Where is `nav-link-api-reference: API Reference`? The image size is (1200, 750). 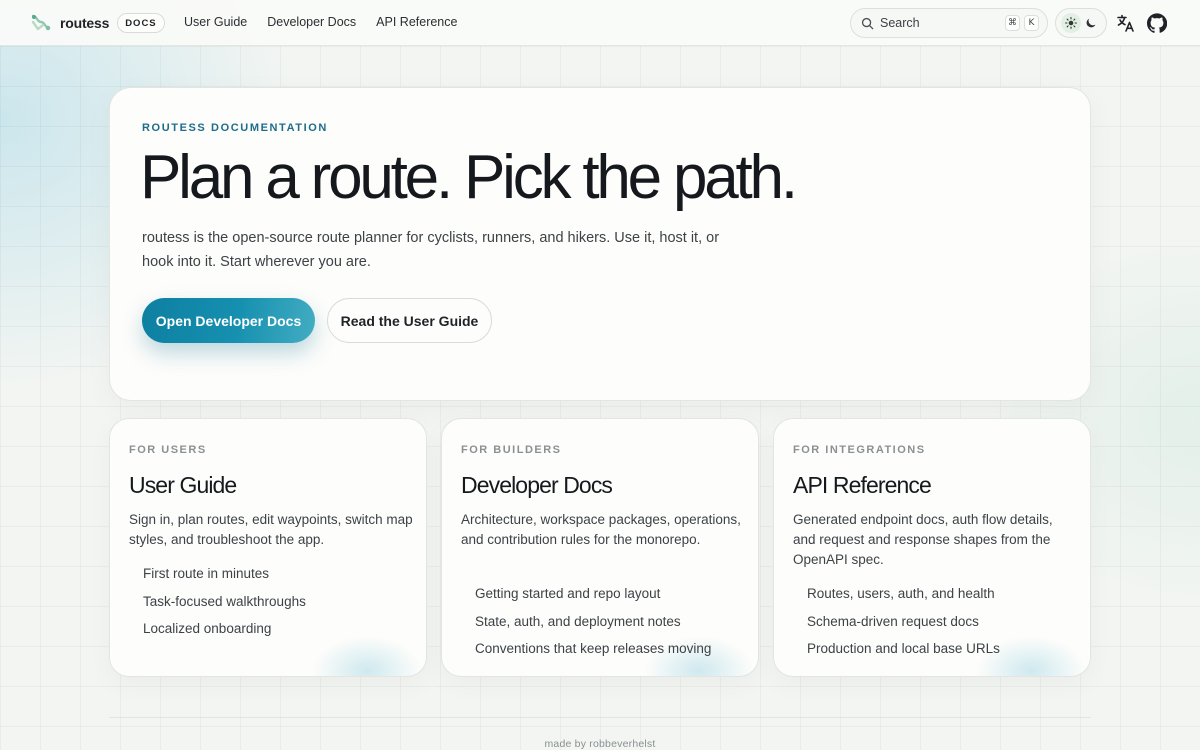 nav-link-api-reference: API Reference is located at coordinates (416, 22).